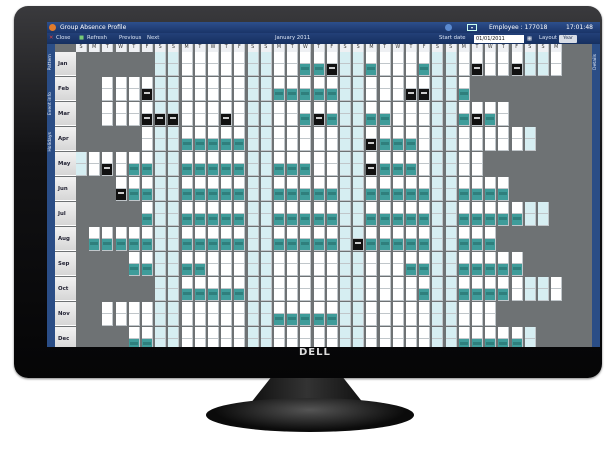  Describe the element at coordinates (50, 103) in the screenshot. I see `sidebar-item-event-info: Event info` at that location.